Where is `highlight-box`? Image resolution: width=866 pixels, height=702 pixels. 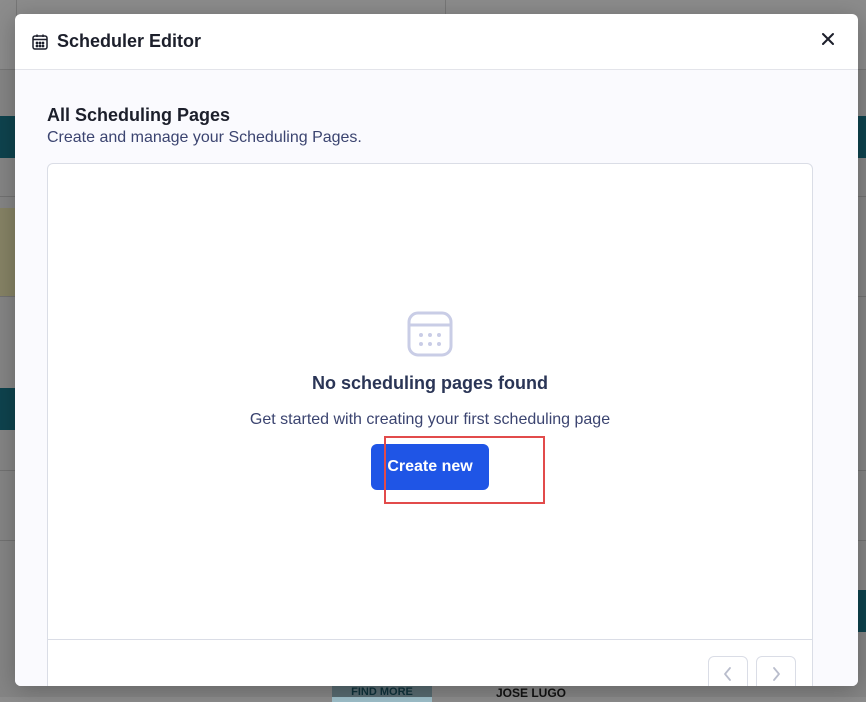
highlight-box is located at coordinates (464, 470).